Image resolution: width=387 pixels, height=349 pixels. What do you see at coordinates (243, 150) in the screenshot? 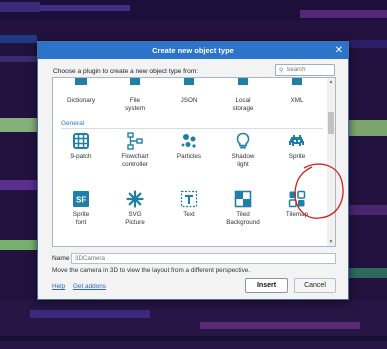
I see `plugin-shadow-light: Shadow light` at bounding box center [243, 150].